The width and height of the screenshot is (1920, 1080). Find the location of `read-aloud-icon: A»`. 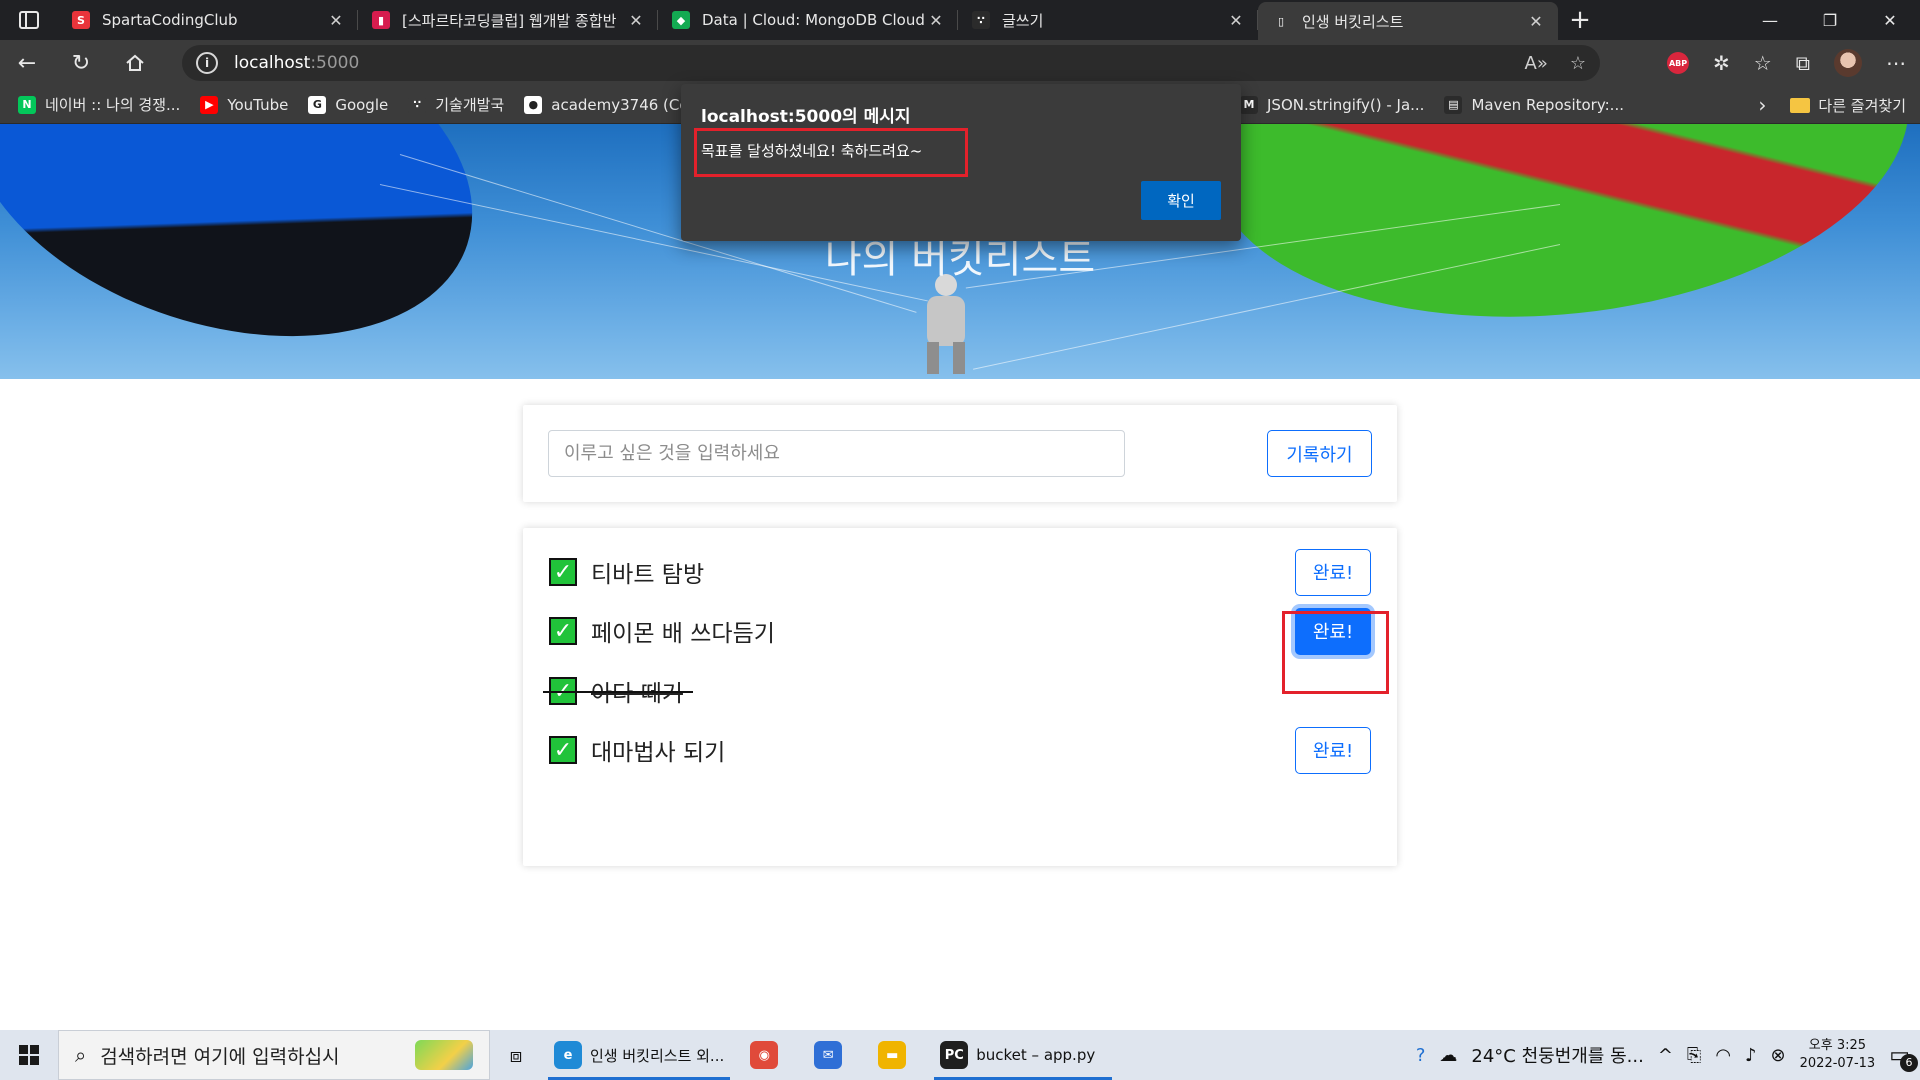

read-aloud-icon: A» is located at coordinates (1536, 63).